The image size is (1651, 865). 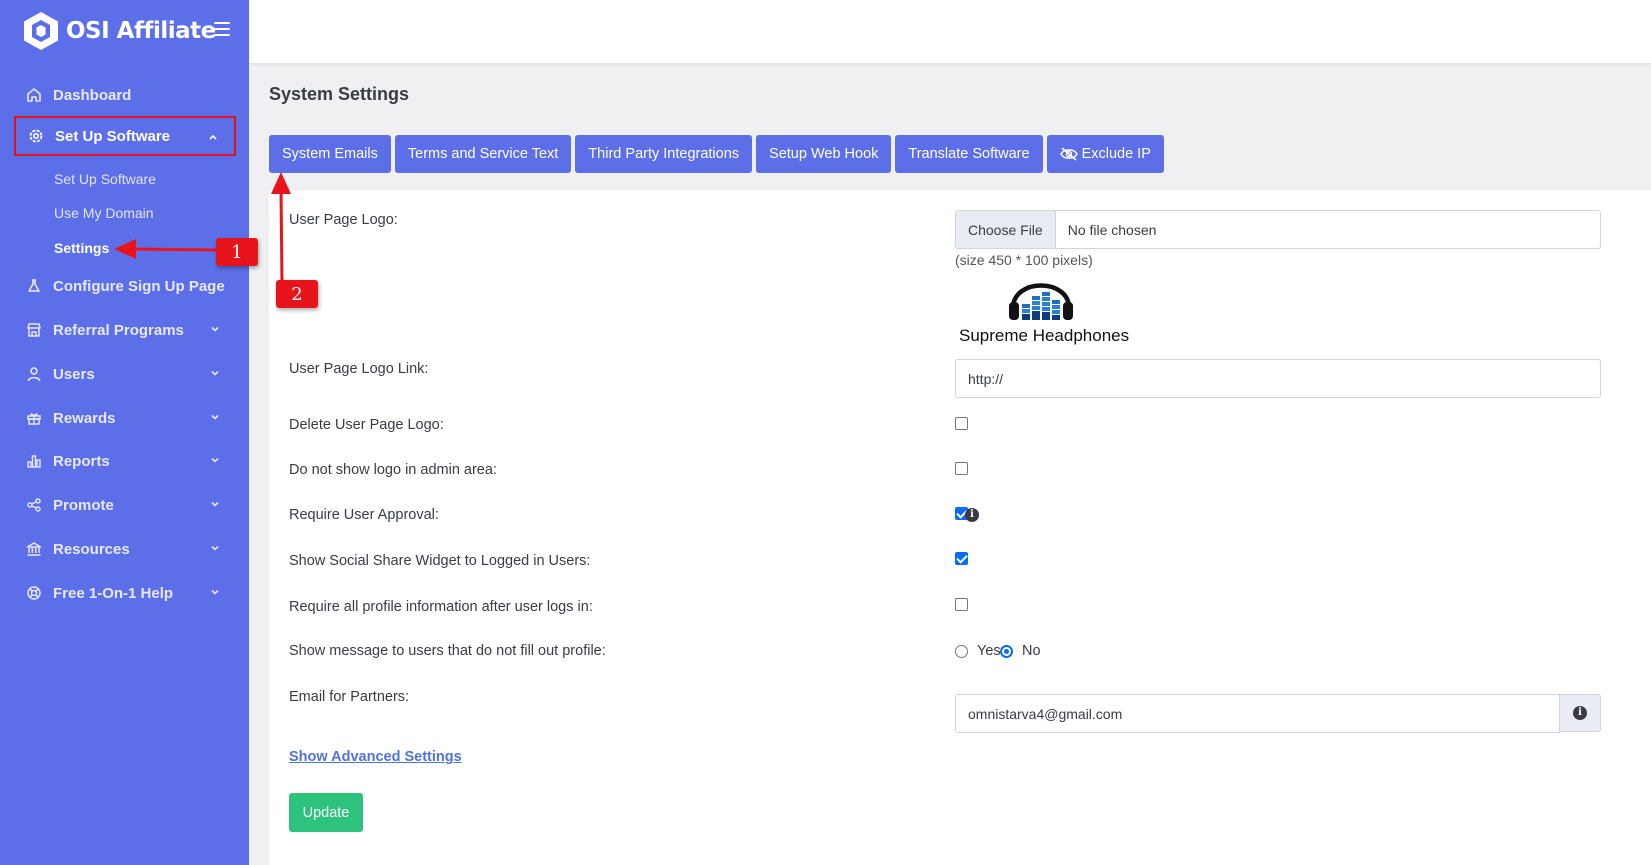 I want to click on subnav-settings: Settings, so click(x=81, y=248).